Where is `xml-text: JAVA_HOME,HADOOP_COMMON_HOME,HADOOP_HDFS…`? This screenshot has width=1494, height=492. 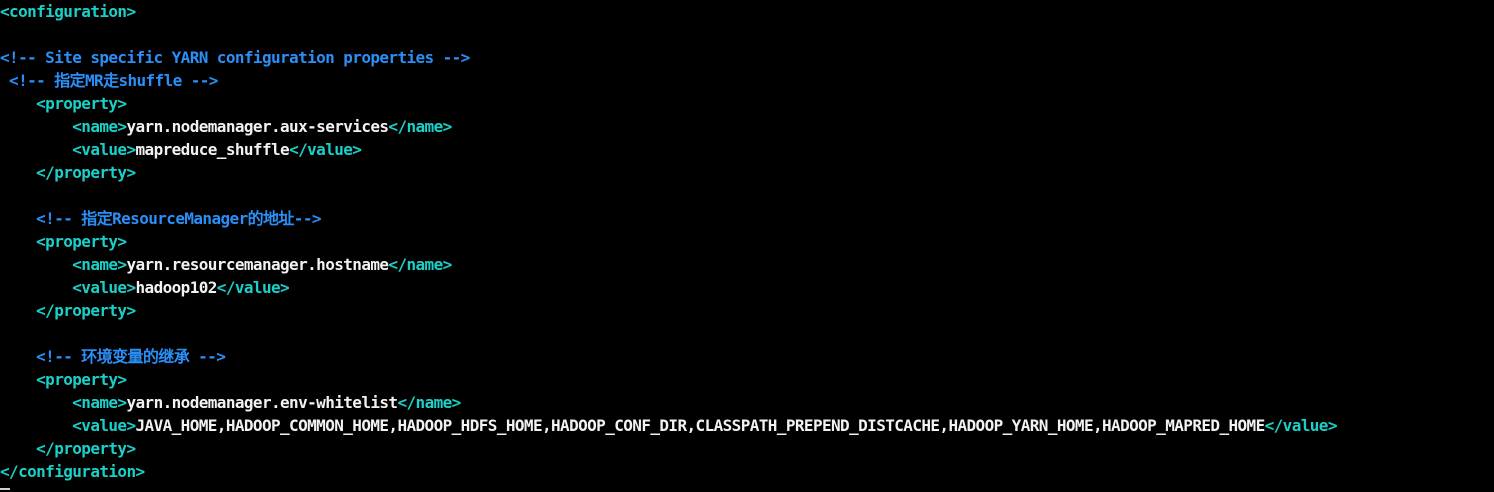 xml-text: JAVA_HOME,HADOOP_COMMON_HOME,HADOOP_HDFS… is located at coordinates (700, 425).